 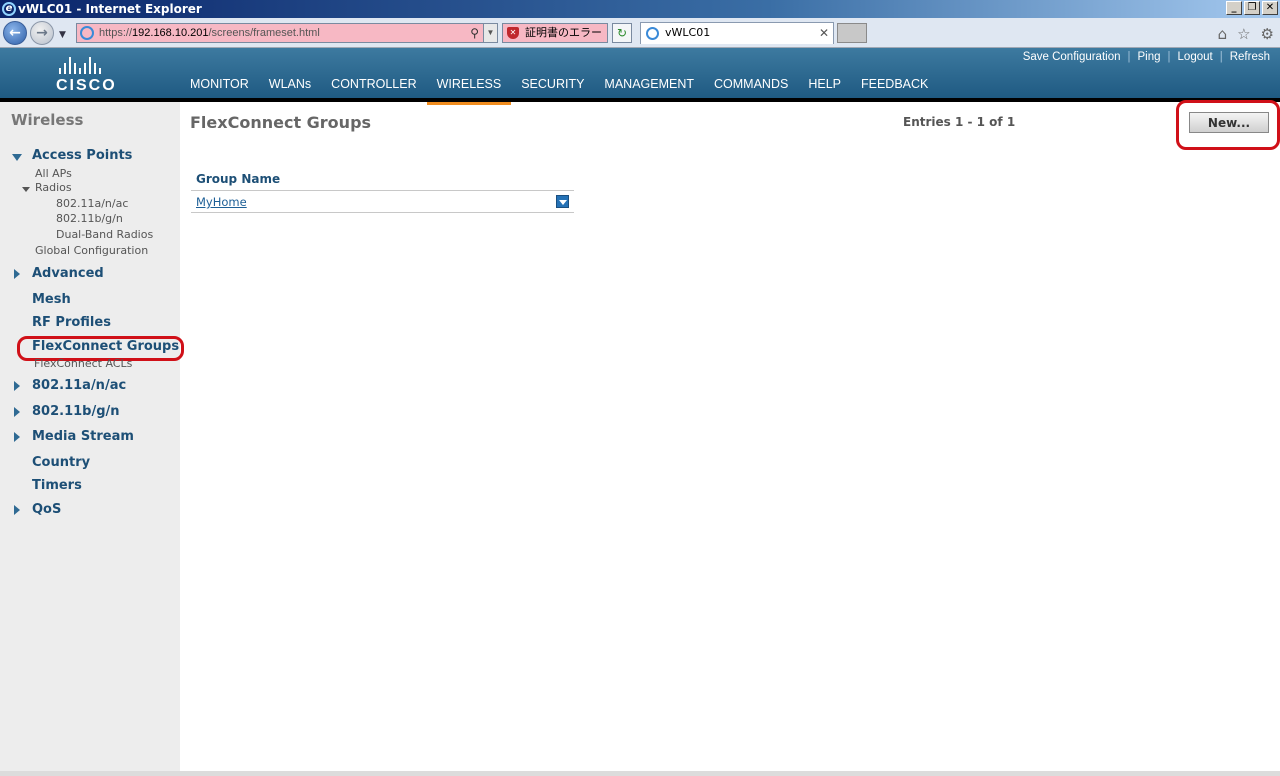 What do you see at coordinates (382, 180) in the screenshot?
I see `column-header-group-name: Group Name` at bounding box center [382, 180].